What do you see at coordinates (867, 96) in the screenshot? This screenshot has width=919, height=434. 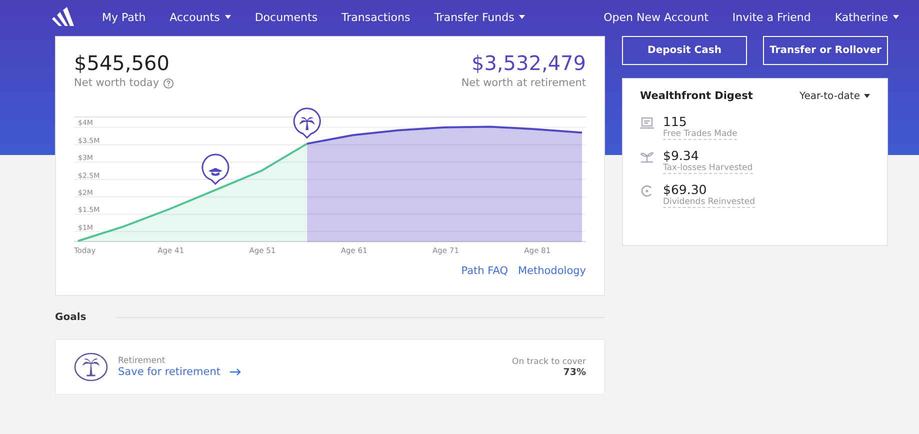 I see `caret-icon` at bounding box center [867, 96].